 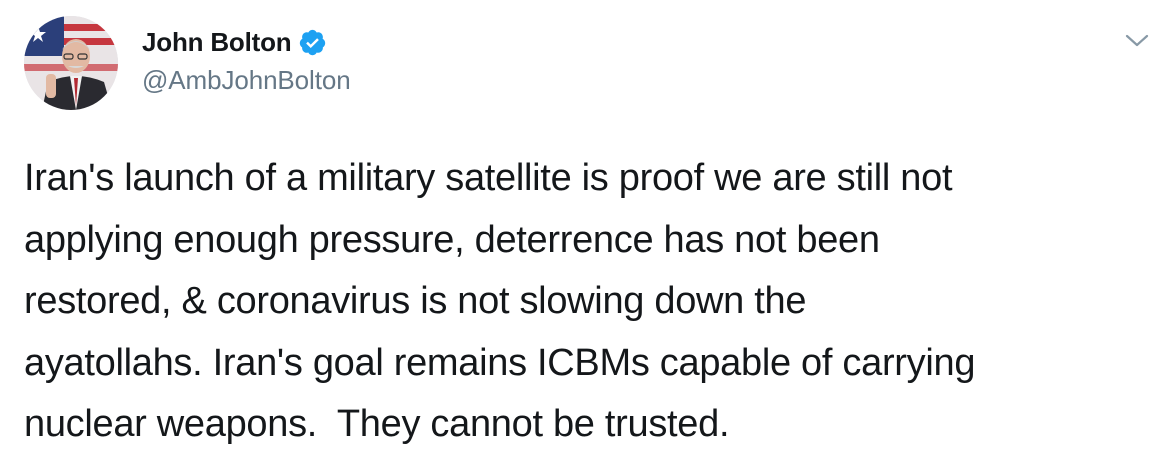 I want to click on avatar, so click(x=71, y=63).